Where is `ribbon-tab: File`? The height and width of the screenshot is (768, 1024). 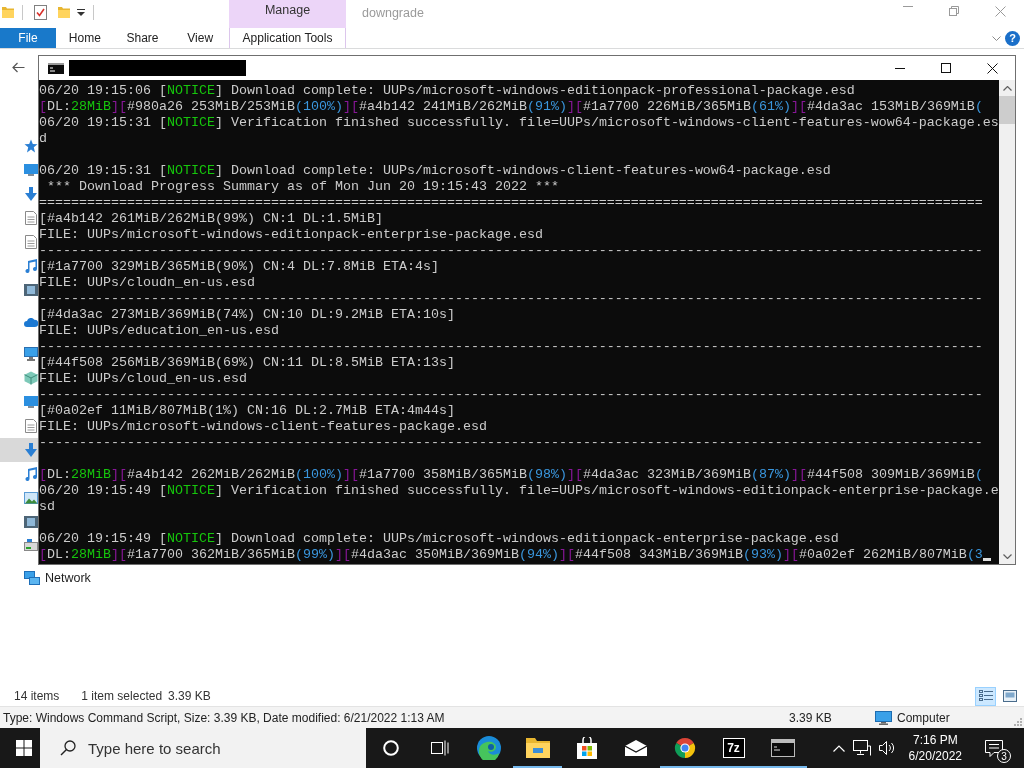
ribbon-tab: File is located at coordinates (28, 38).